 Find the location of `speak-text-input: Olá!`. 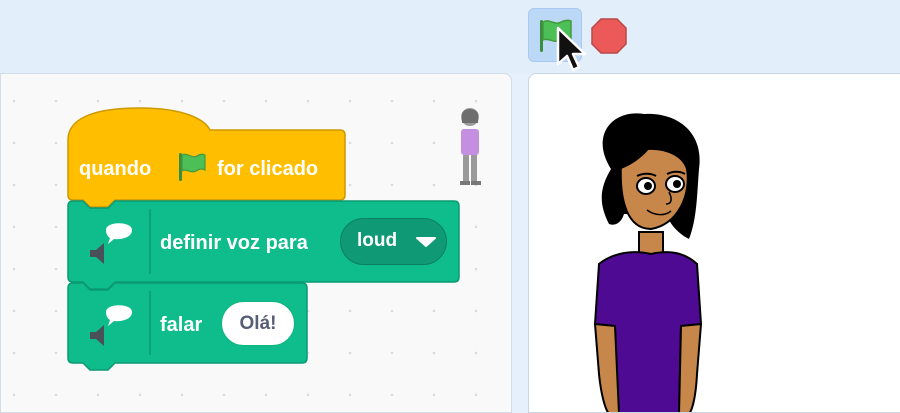

speak-text-input: Olá! is located at coordinates (258, 323).